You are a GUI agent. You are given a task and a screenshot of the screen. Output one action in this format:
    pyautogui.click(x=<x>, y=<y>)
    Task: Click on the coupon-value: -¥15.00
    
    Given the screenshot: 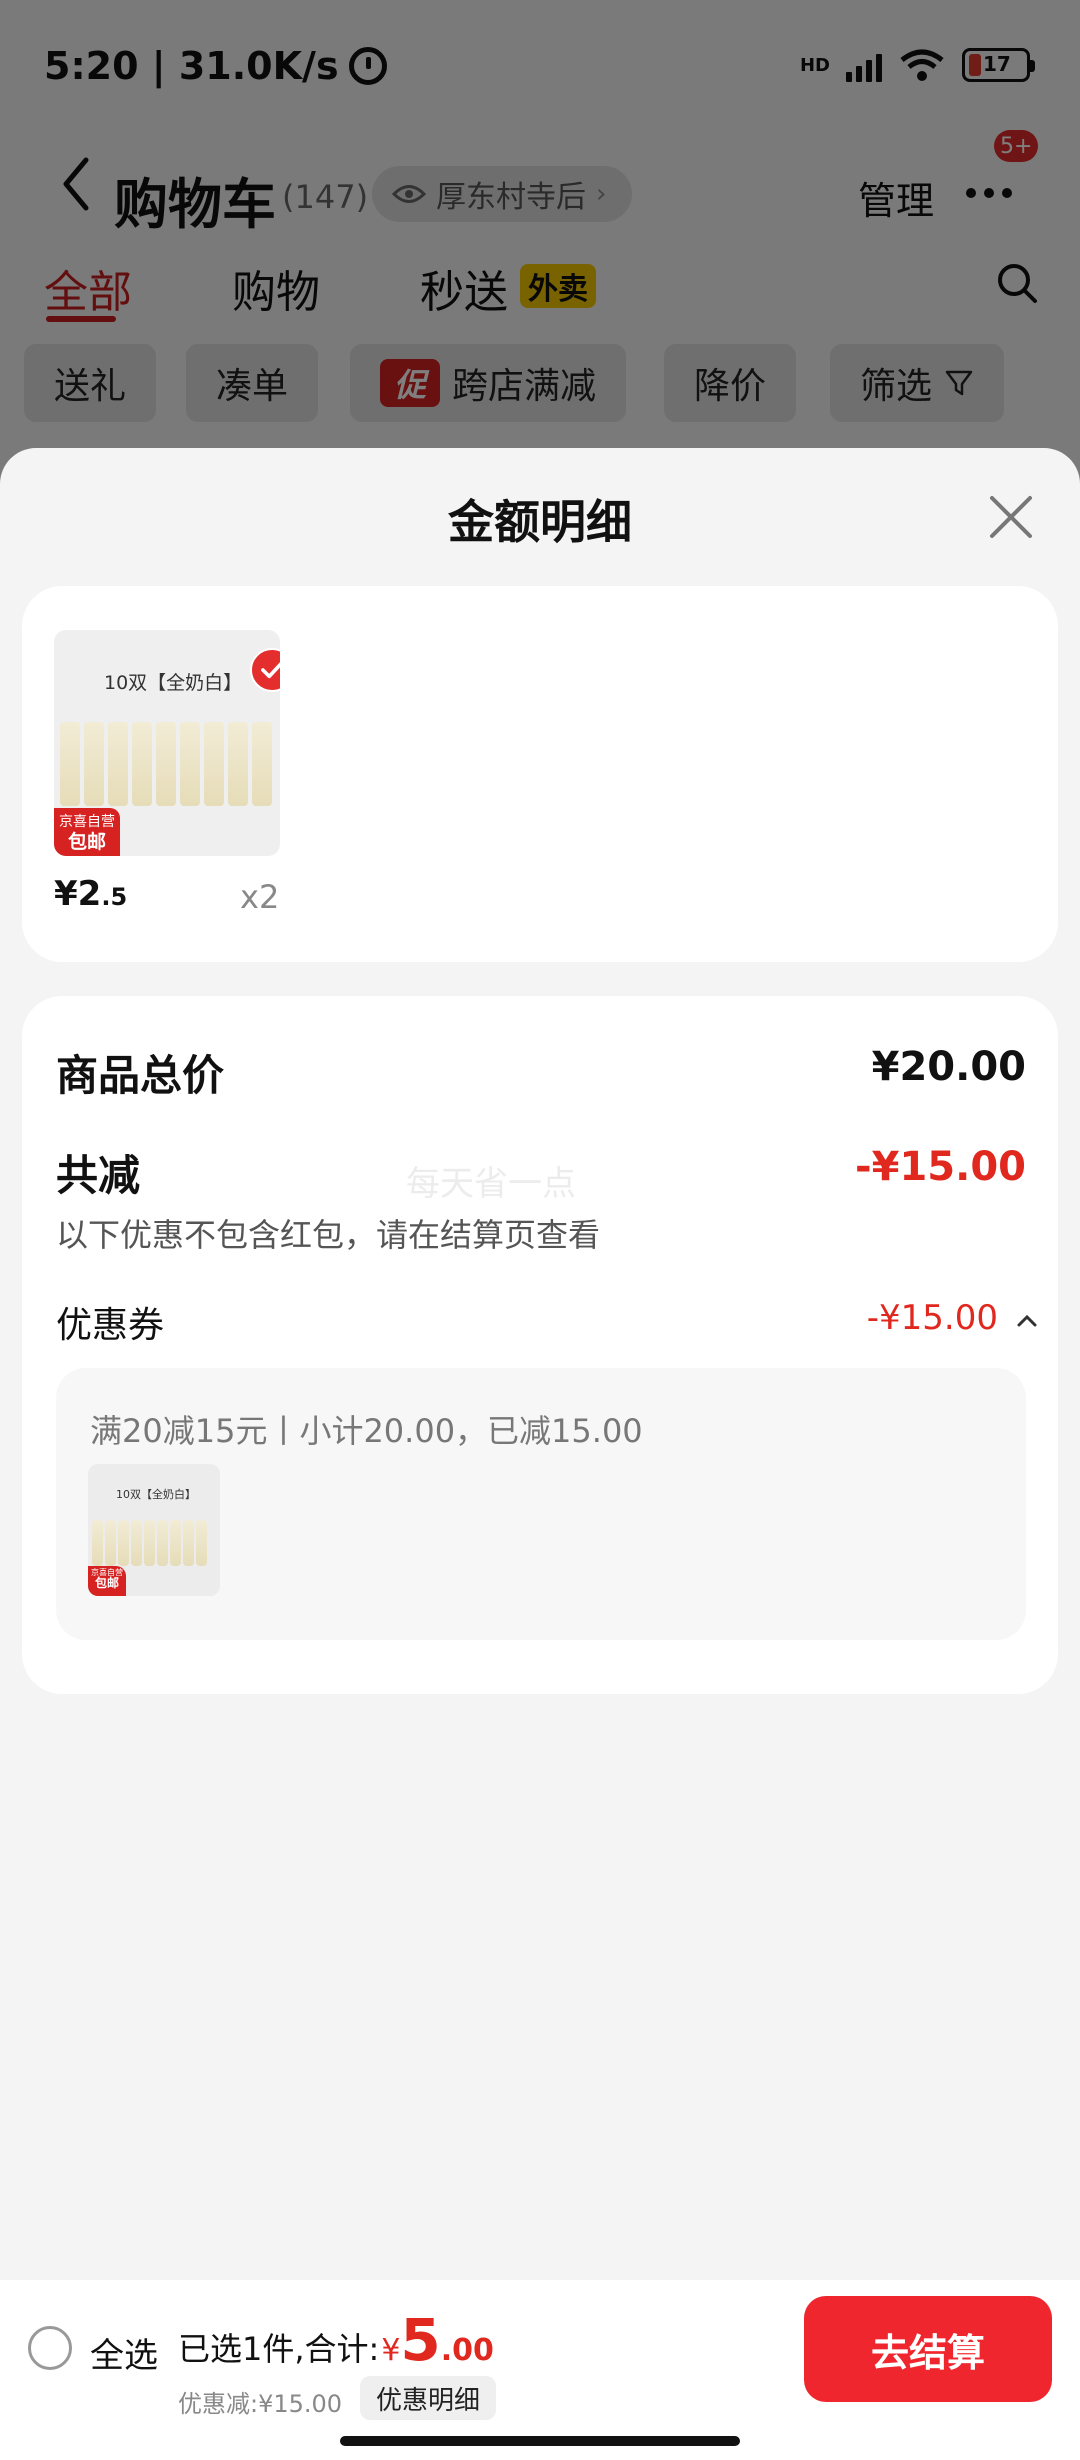 What is the action you would take?
    pyautogui.click(x=932, y=1318)
    